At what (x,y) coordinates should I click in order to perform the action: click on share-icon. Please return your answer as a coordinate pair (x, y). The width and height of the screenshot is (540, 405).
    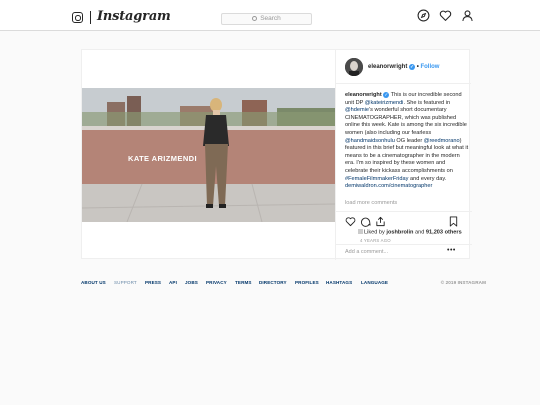
    Looking at the image, I should click on (380, 221).